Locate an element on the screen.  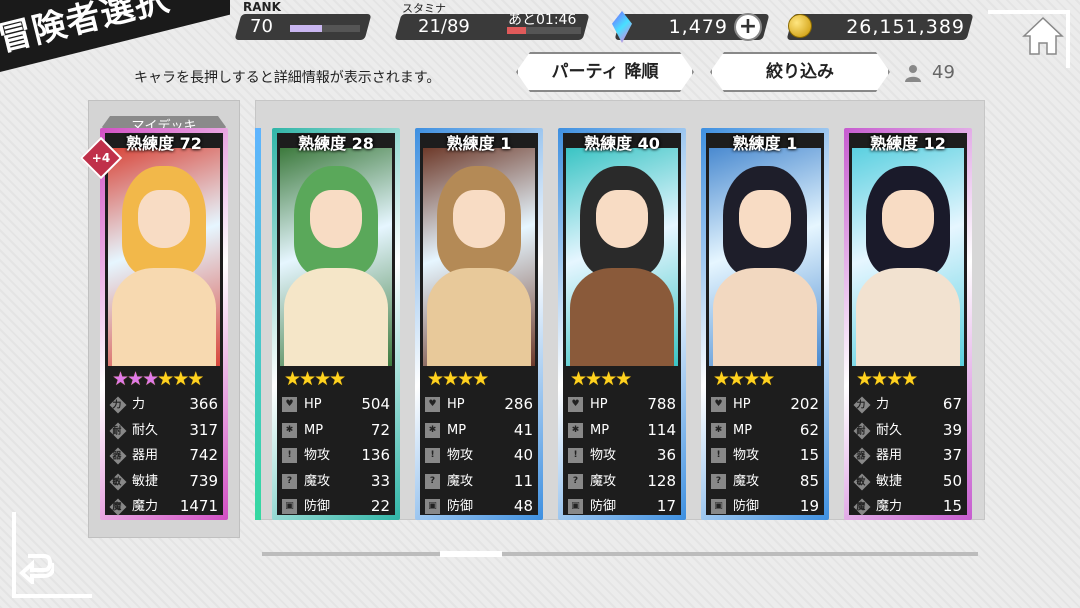
stat-value: 62 is located at coordinates (809, 429).